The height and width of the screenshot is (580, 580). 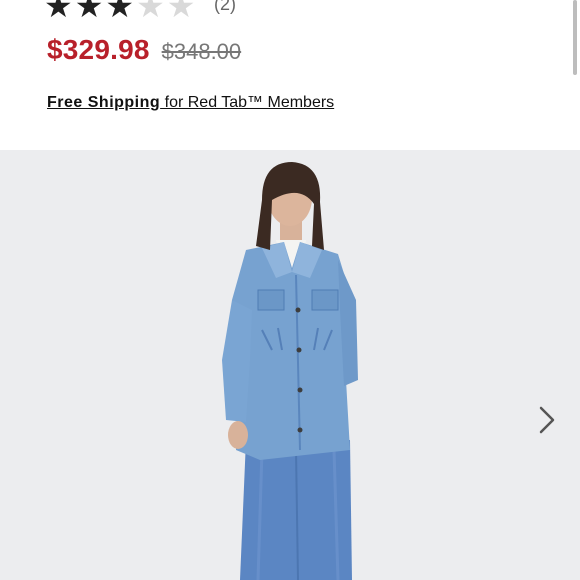 I want to click on chevron-right-icon, so click(x=547, y=420).